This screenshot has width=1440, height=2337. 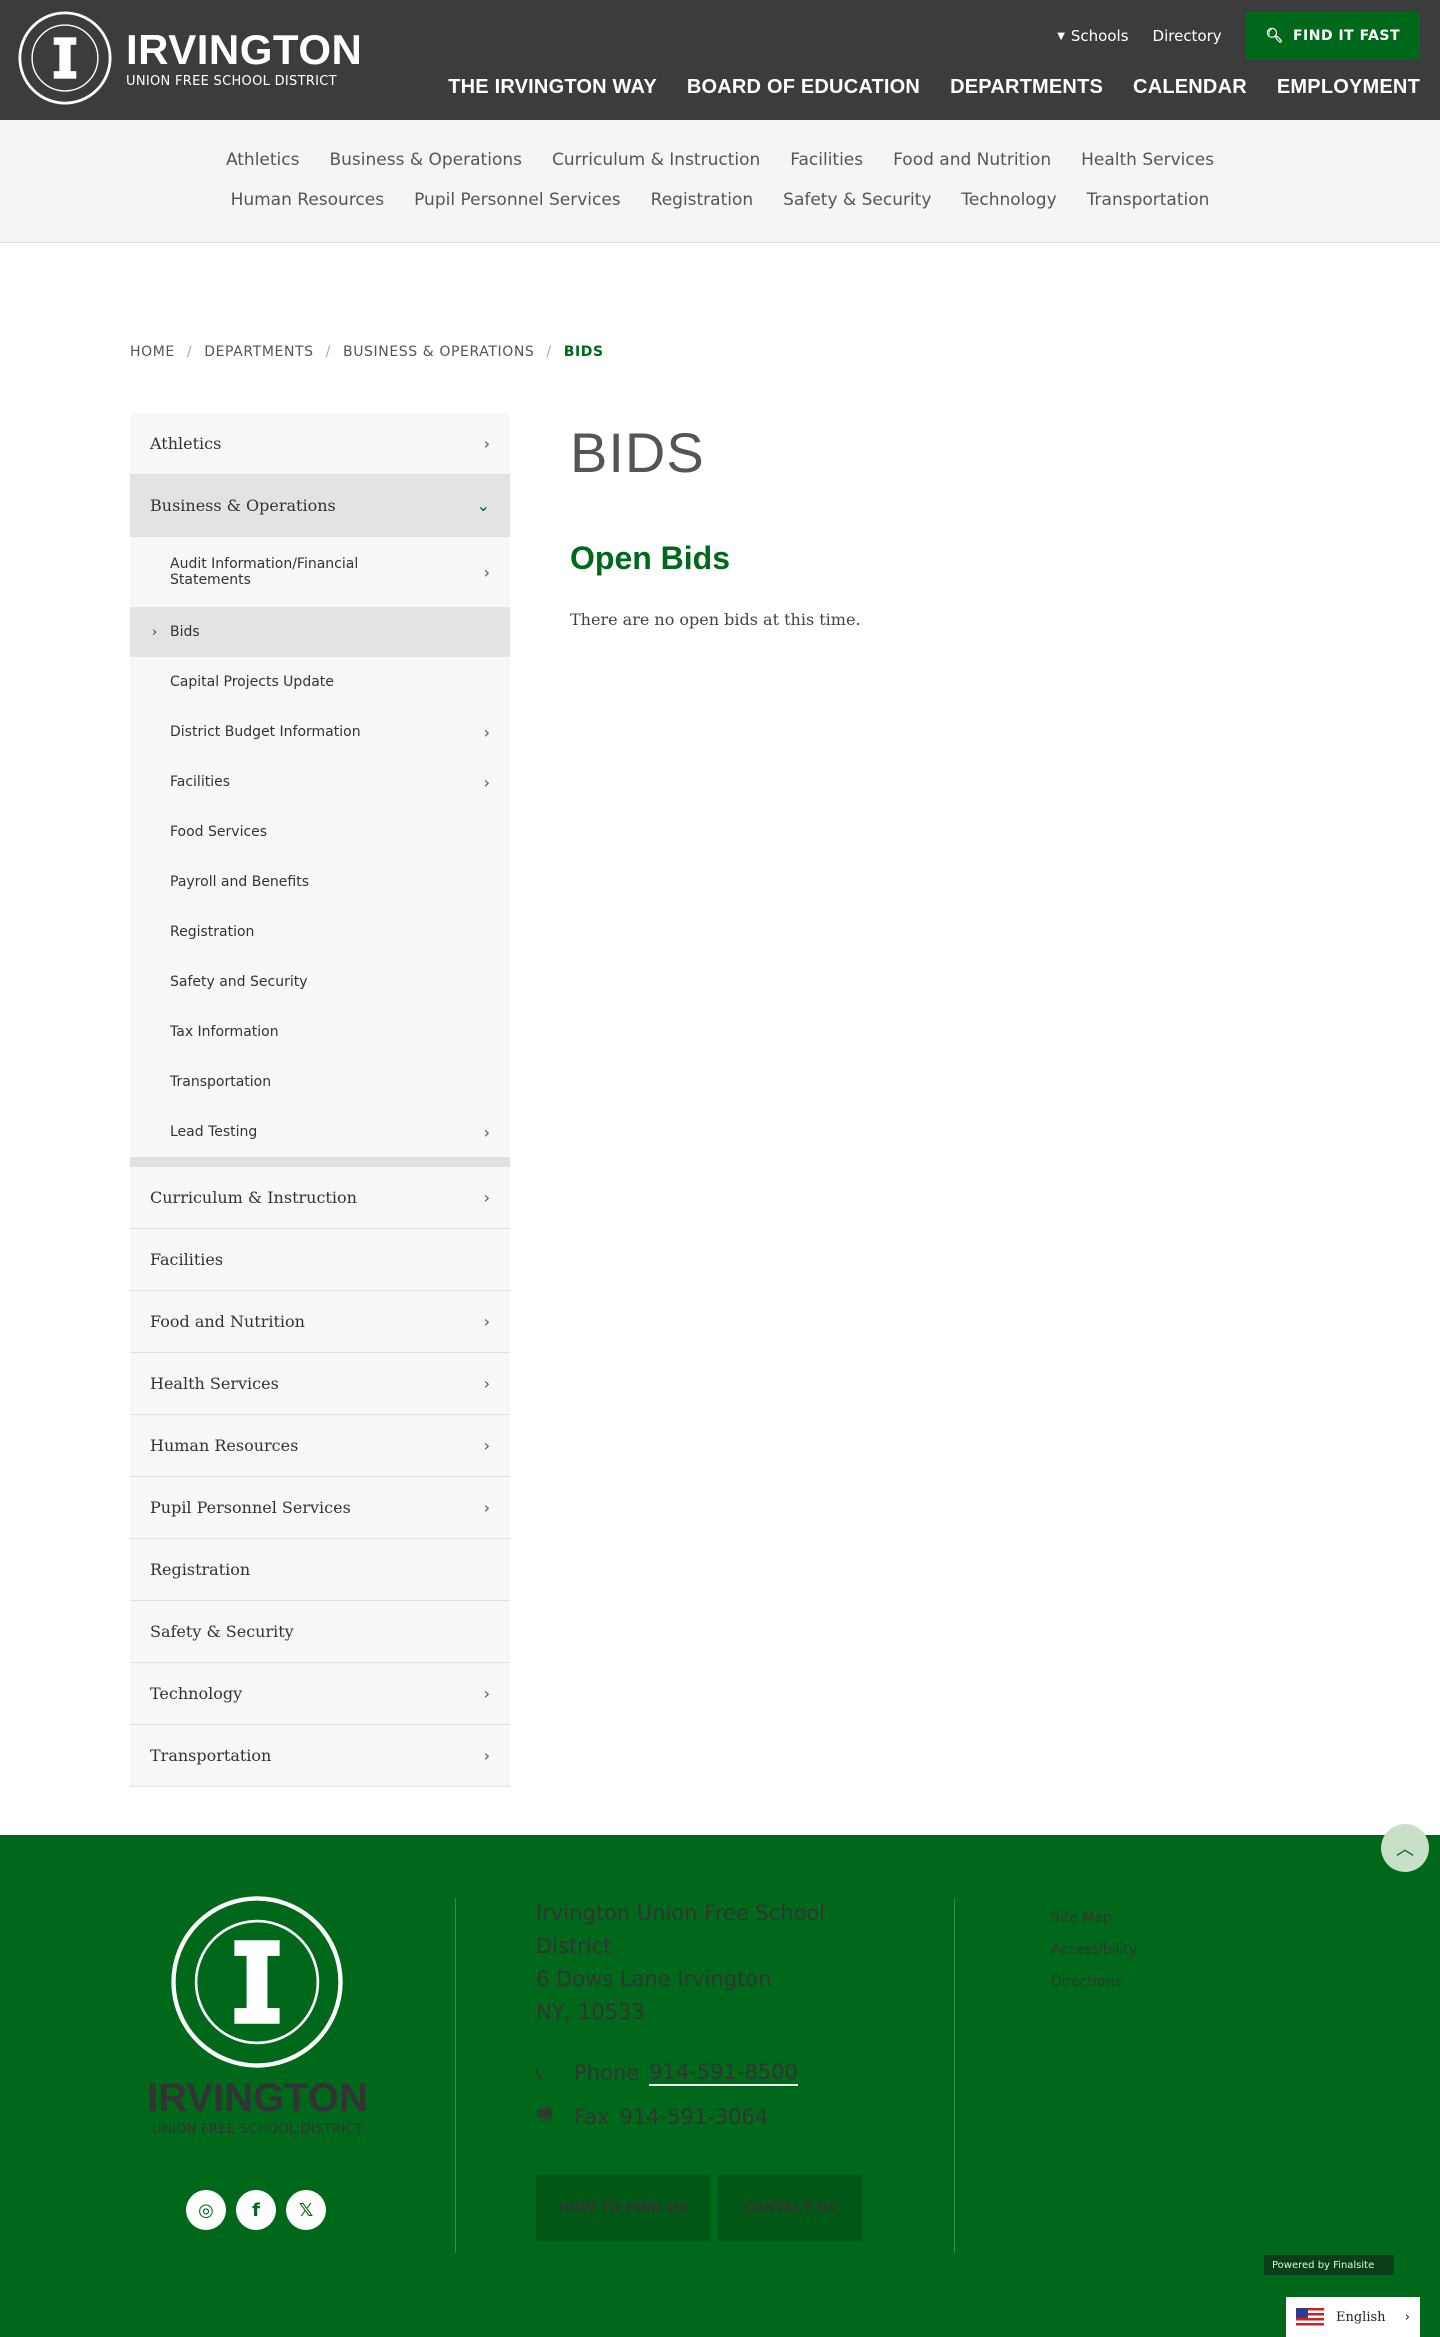 I want to click on sidebar-item-registration: Registration, so click(x=320, y=1570).